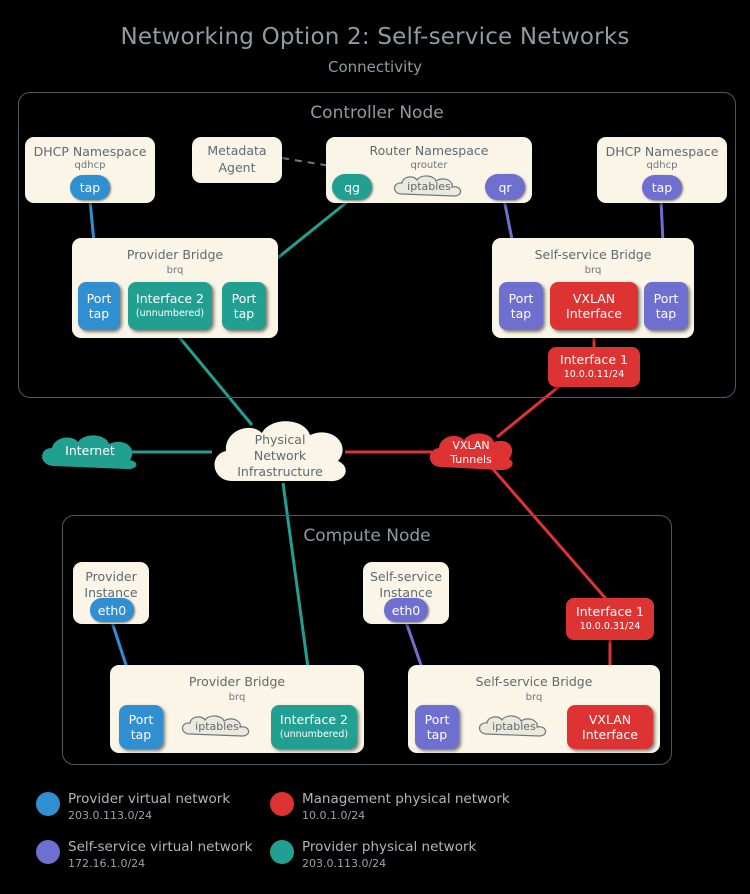 Image resolution: width=750 pixels, height=894 pixels. What do you see at coordinates (110, 815) in the screenshot?
I see `legend-cidr-0: 203.0.113.0/24` at bounding box center [110, 815].